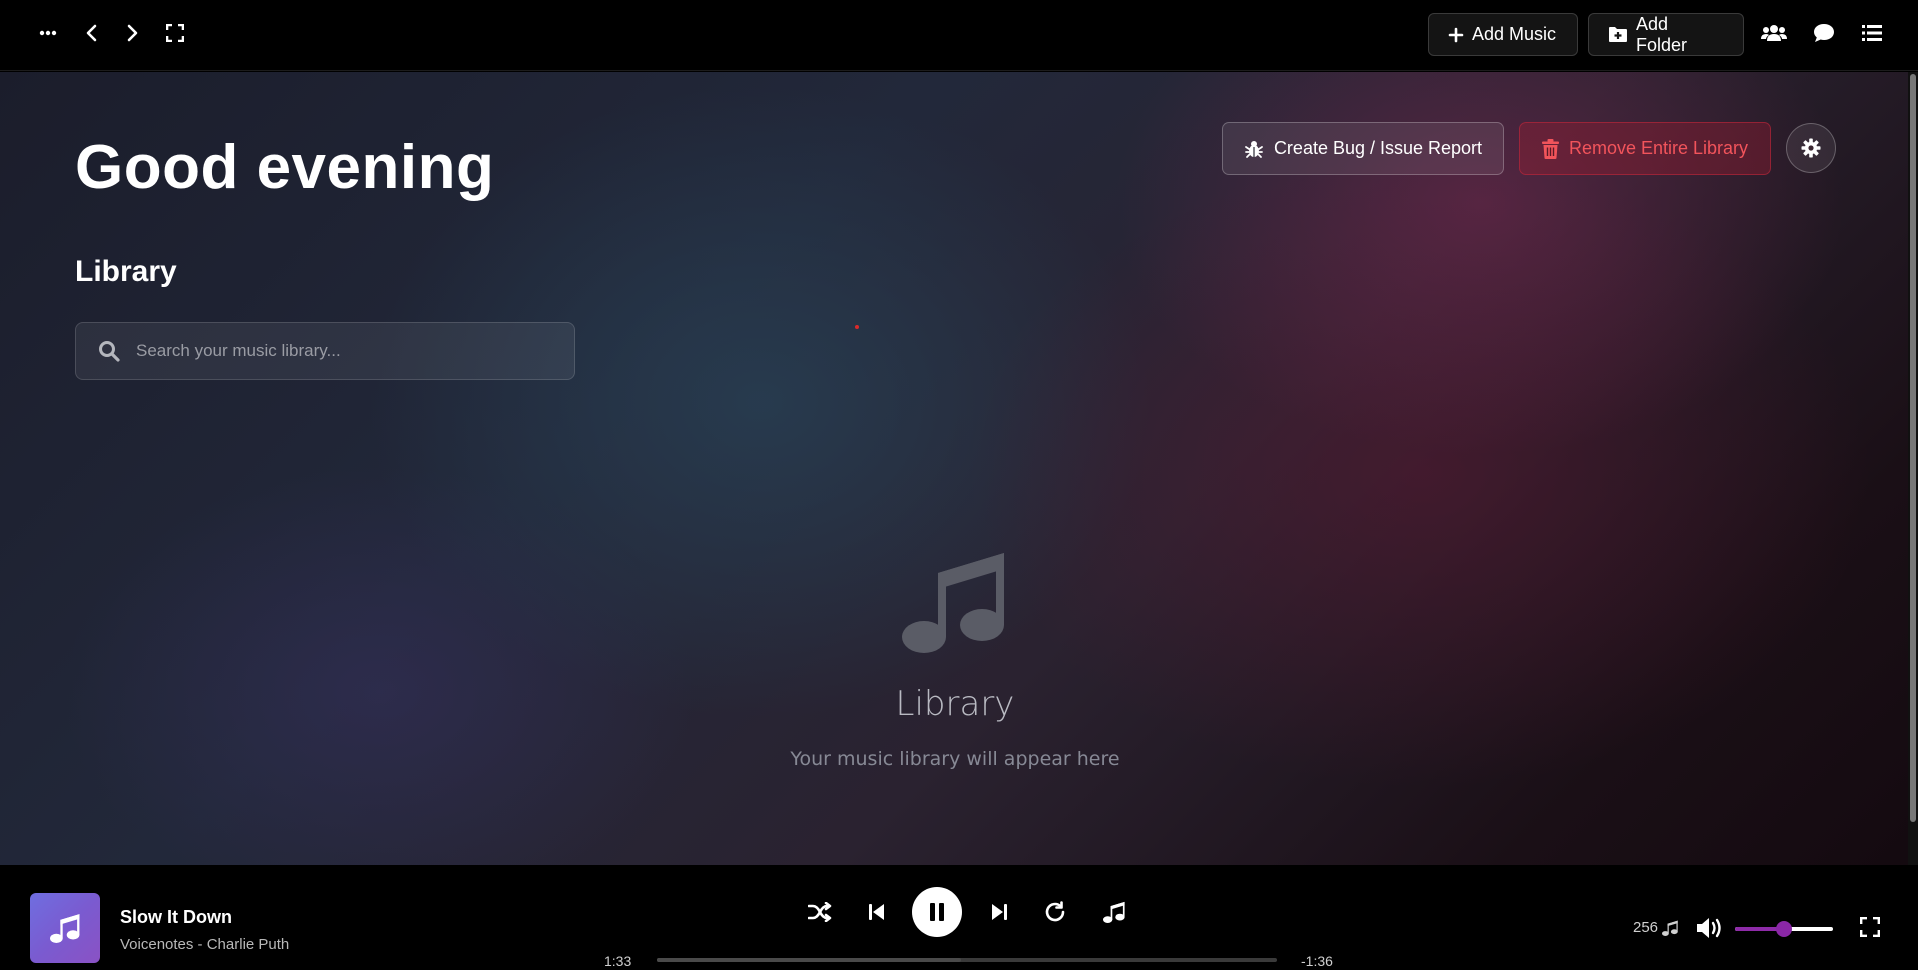 Image resolution: width=1918 pixels, height=970 pixels. I want to click on lyrics-music-icon, so click(1114, 912).